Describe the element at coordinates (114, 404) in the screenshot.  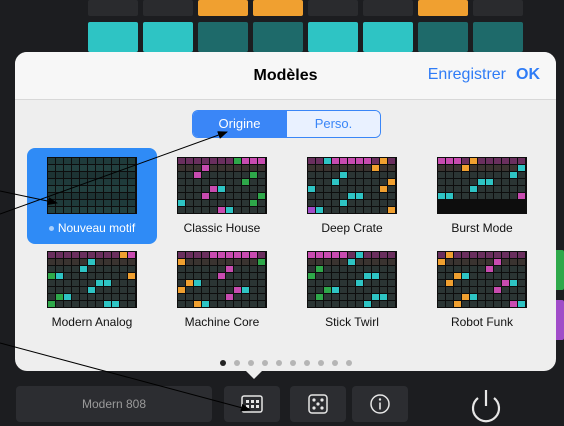
I see `kit-name-button: Modern 808` at that location.